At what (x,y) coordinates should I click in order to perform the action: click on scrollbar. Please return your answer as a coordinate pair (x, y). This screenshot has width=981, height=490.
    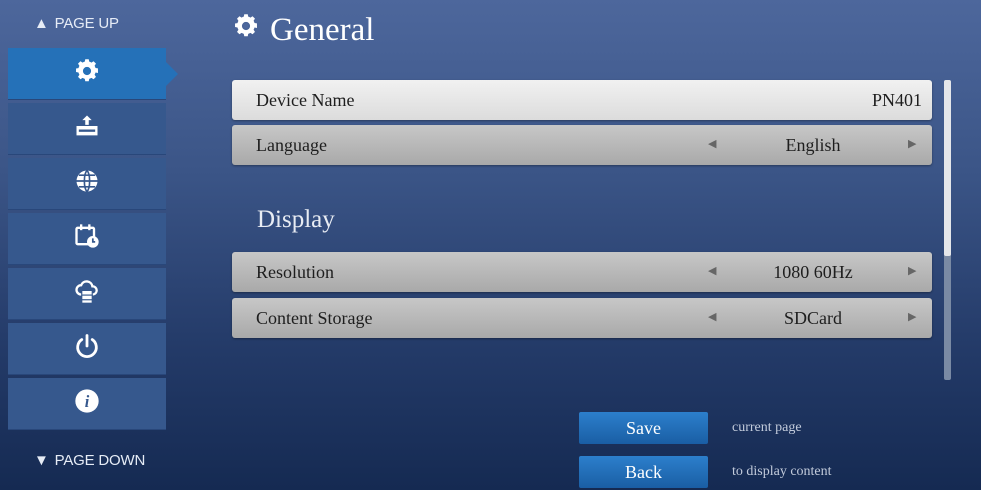
    Looking at the image, I should click on (947, 230).